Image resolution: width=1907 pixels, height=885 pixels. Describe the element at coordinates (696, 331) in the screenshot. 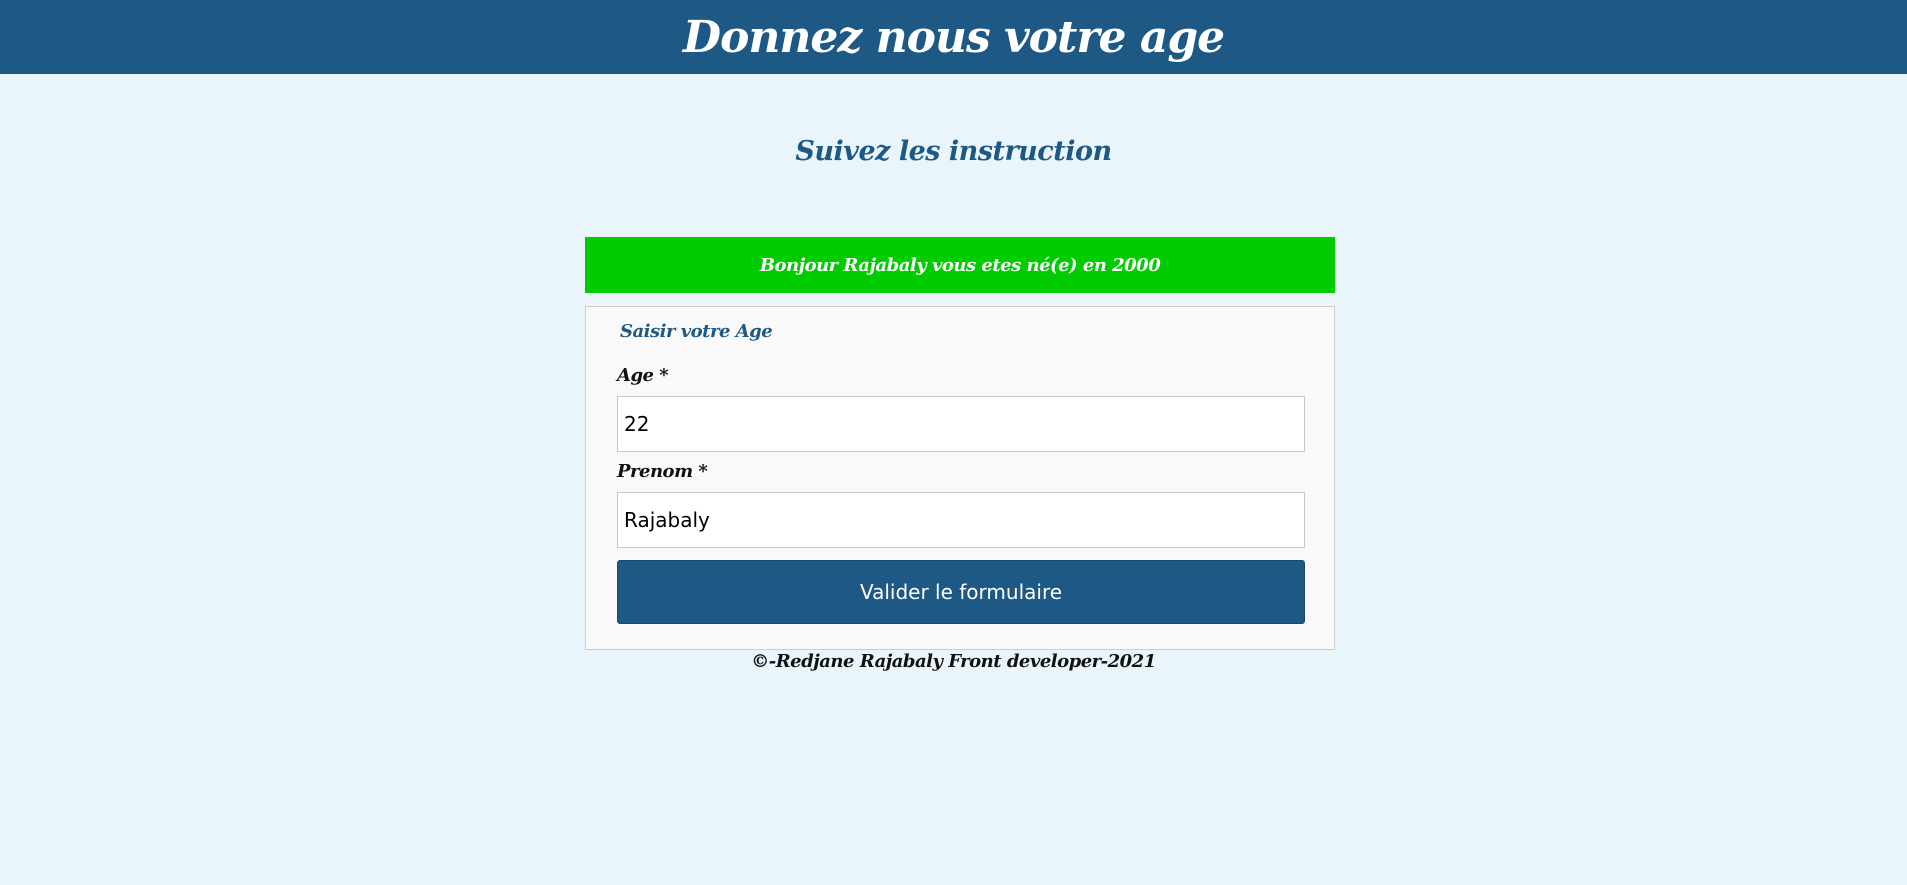

I see `form-legend: Saisir votre Age` at that location.